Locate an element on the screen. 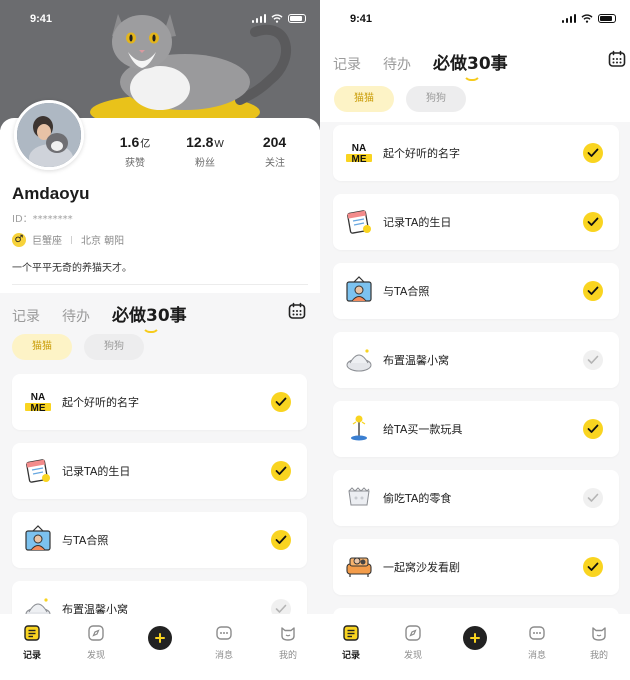 Image resolution: width=630 pixels, height=680 pixels. stat-label: 获赞 is located at coordinates (135, 163).